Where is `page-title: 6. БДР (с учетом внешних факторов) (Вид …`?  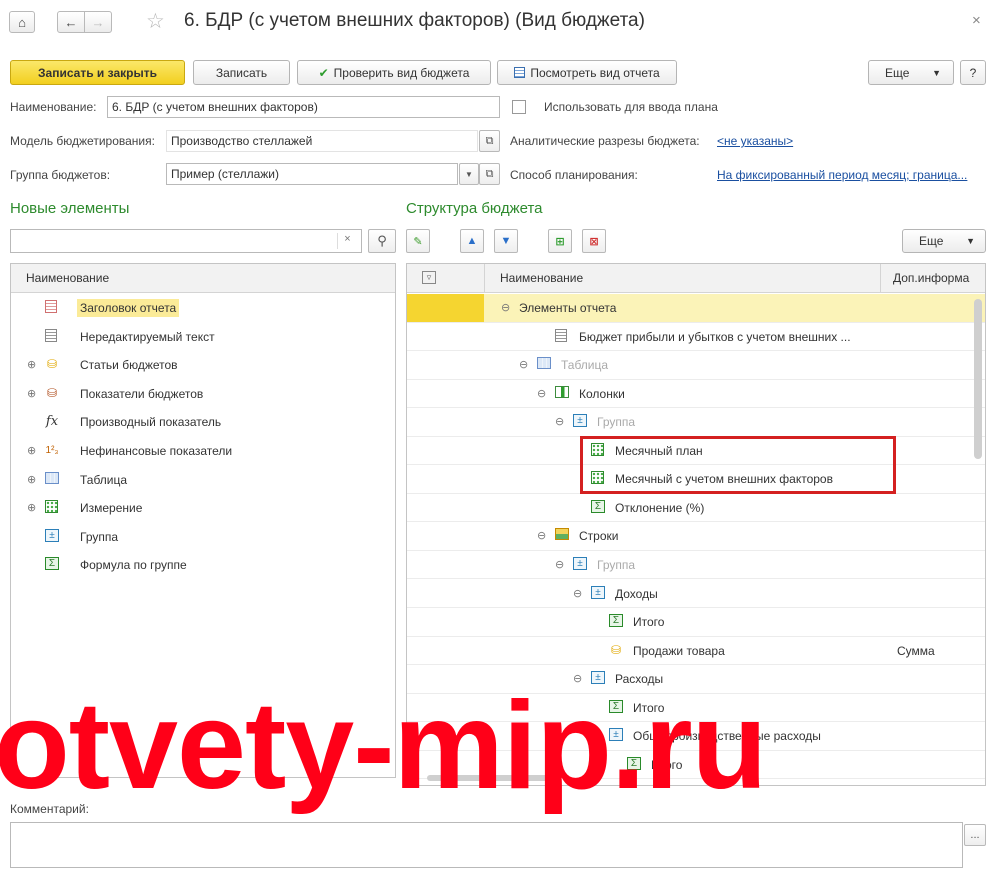 page-title: 6. БДР (с учетом внешних факторов) (Вид … is located at coordinates (414, 20).